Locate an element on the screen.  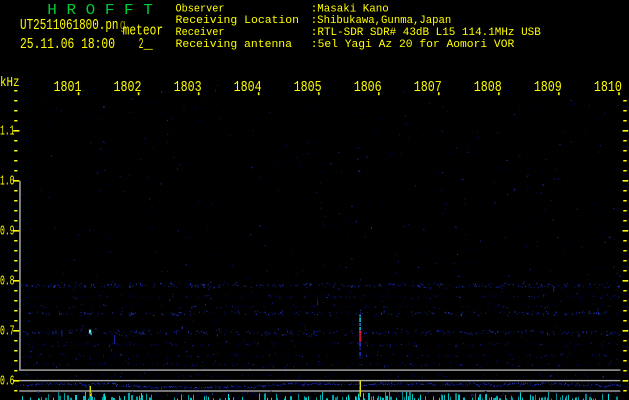
svg-text: 1810 is located at coordinates (608, 87).